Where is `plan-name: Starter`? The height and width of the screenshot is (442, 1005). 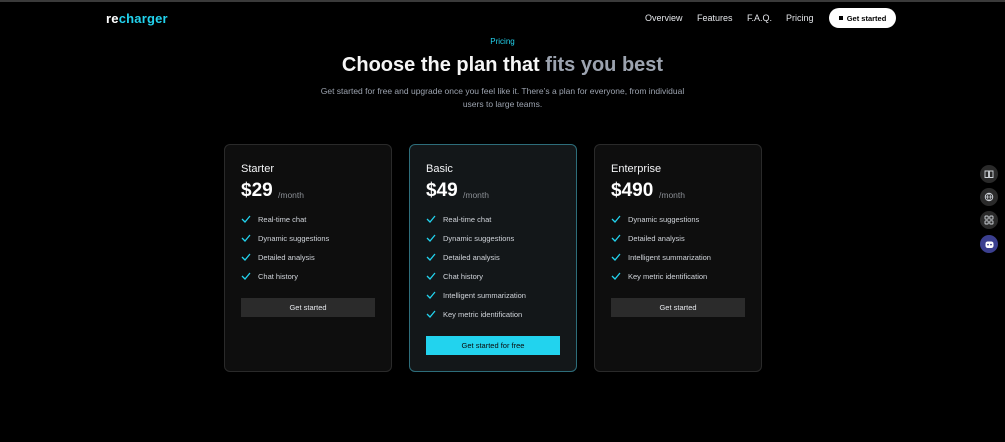 plan-name: Starter is located at coordinates (258, 169).